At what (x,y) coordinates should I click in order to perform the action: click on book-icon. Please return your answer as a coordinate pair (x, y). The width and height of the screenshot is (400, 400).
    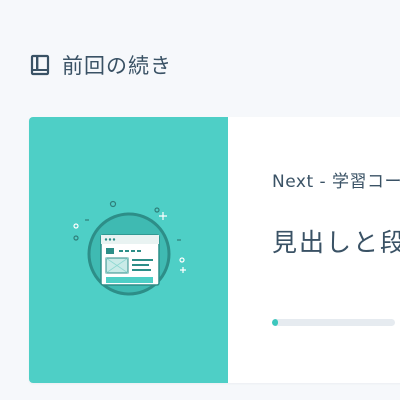
    Looking at the image, I should click on (40, 65).